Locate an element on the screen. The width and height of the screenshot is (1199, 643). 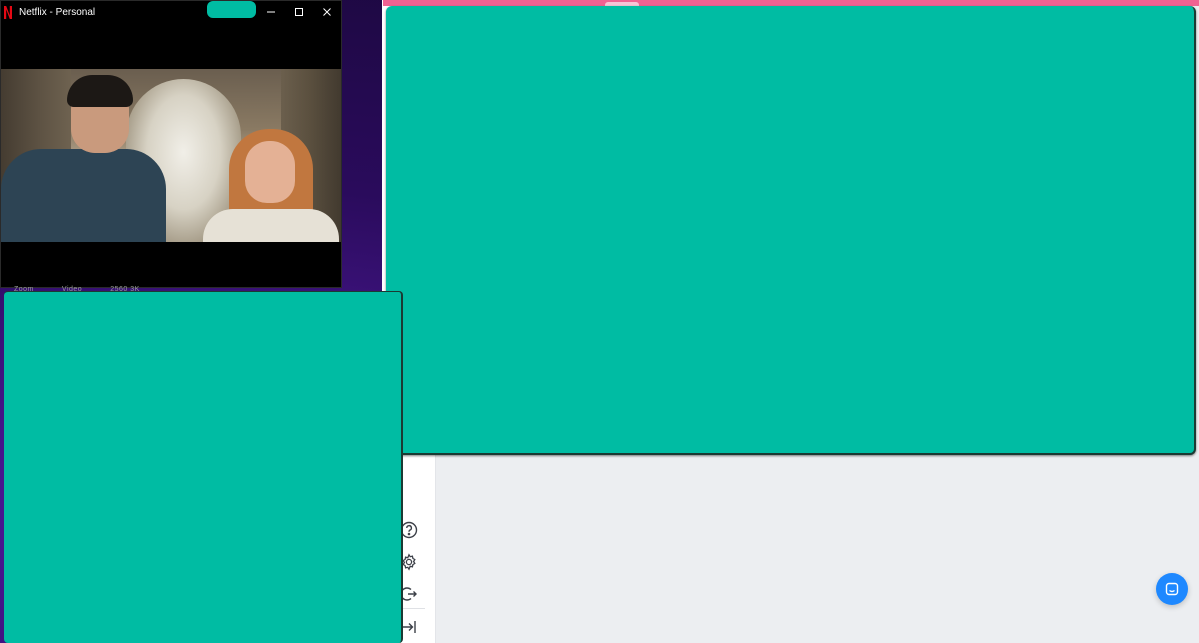
netflix-logo-icon is located at coordinates (8, 12).